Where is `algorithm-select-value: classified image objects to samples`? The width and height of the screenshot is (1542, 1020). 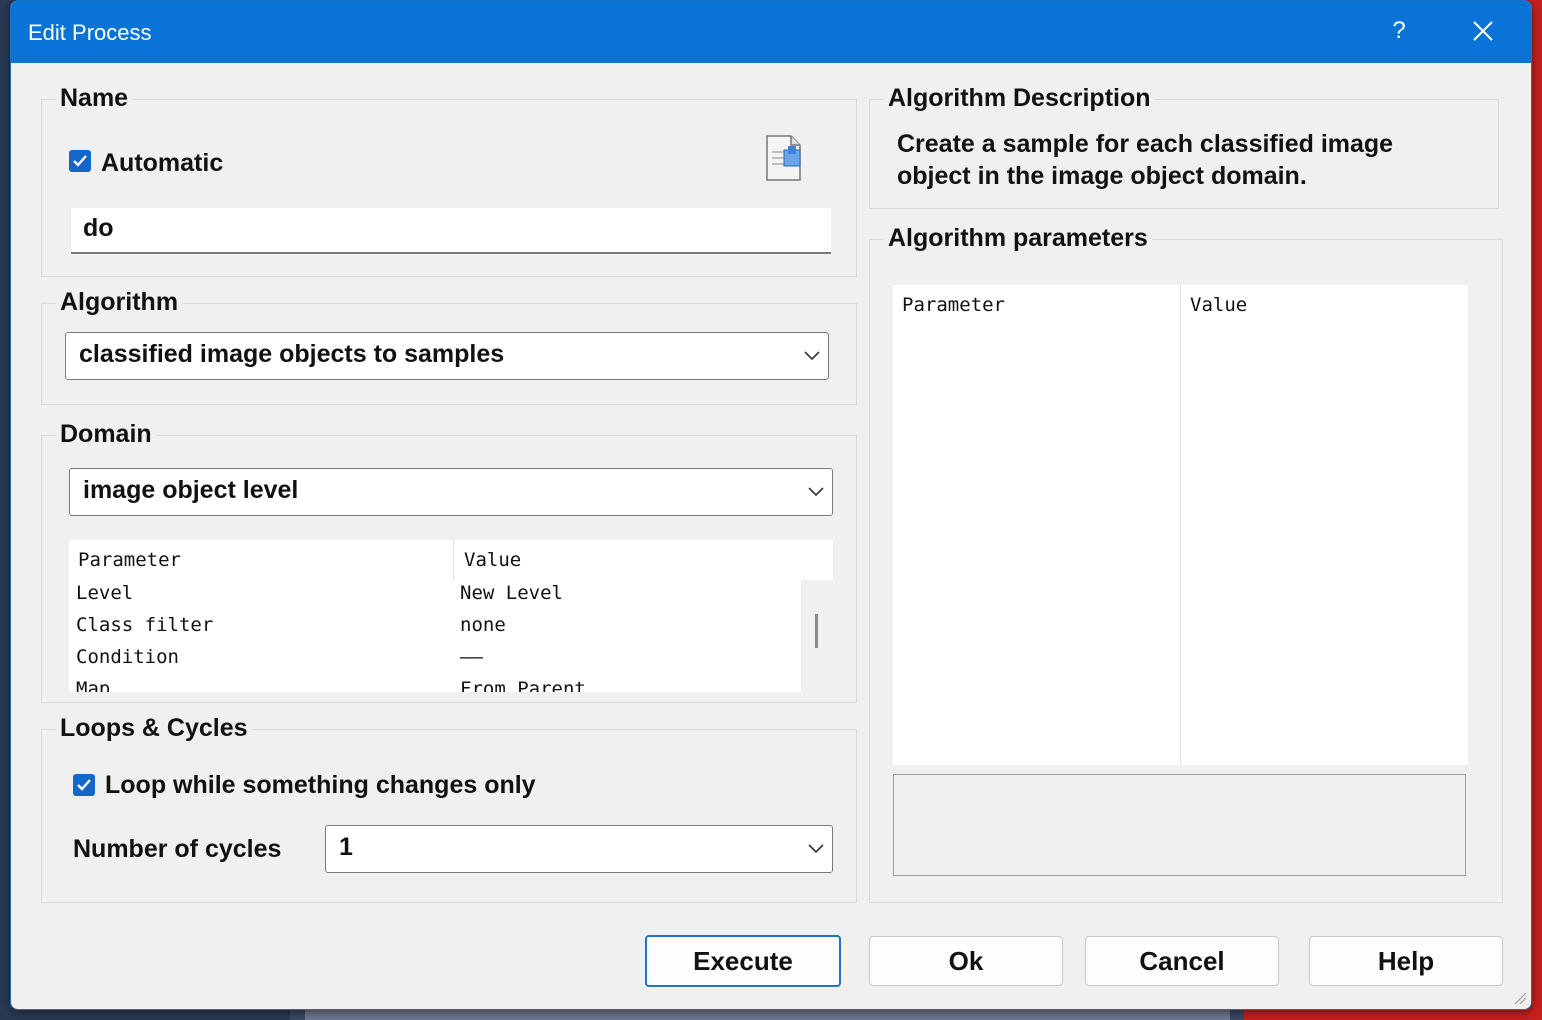 algorithm-select-value: classified image objects to samples is located at coordinates (292, 354).